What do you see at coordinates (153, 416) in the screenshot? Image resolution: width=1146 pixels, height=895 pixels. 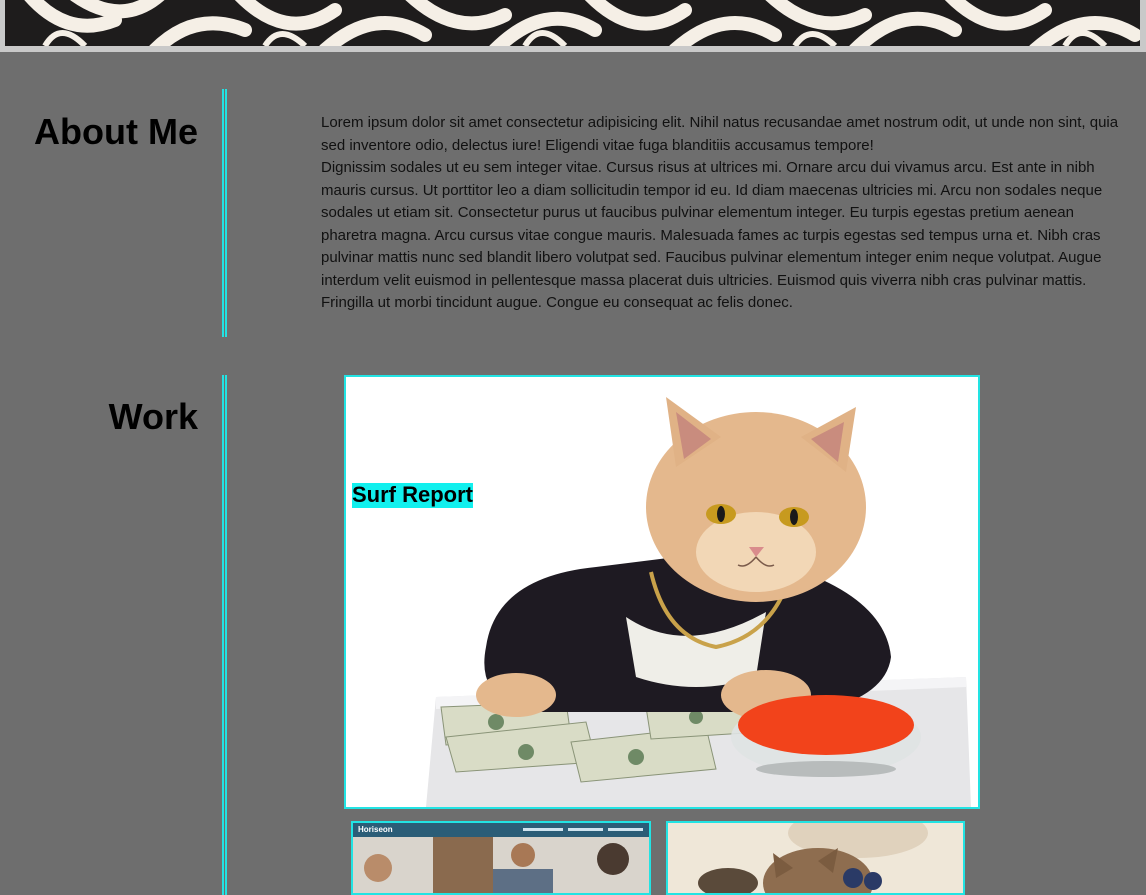 I see `work-heading: Work` at bounding box center [153, 416].